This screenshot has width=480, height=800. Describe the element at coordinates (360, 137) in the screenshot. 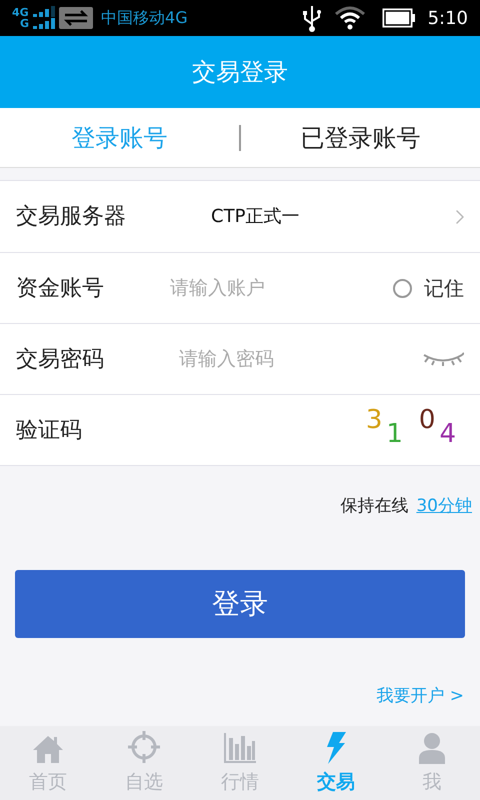

I see `tab: 已登录账号` at that location.